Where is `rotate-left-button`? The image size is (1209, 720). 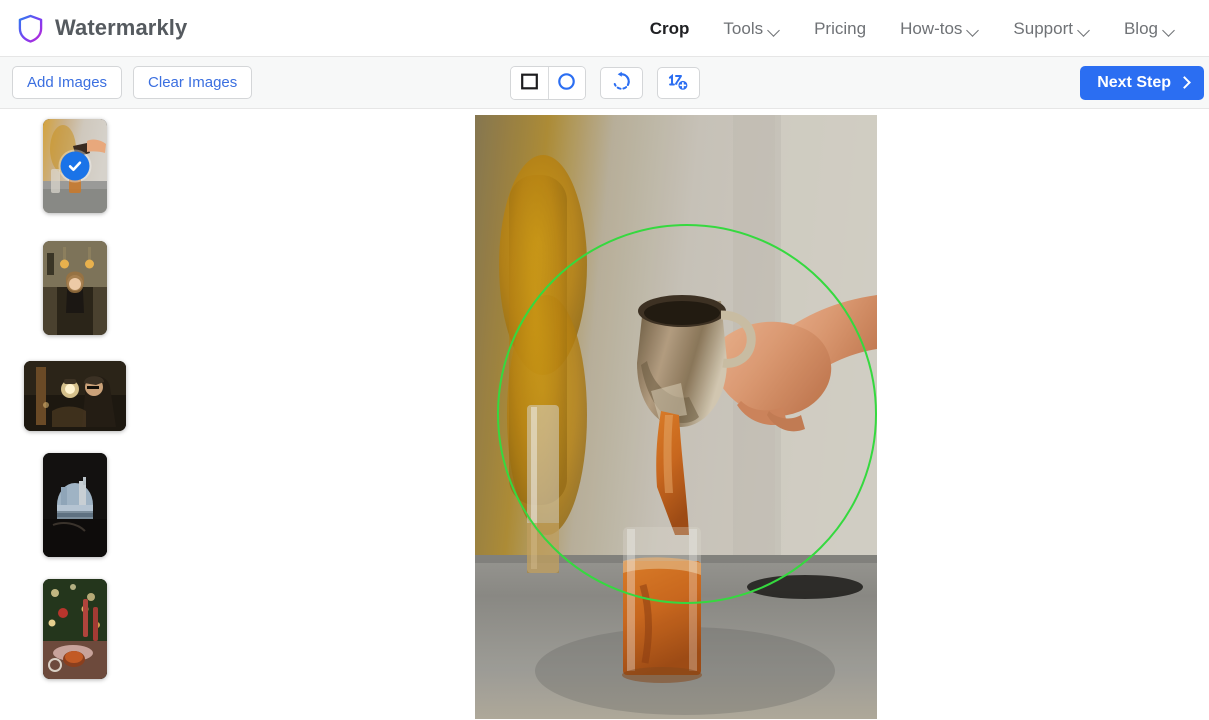 rotate-left-button is located at coordinates (621, 82).